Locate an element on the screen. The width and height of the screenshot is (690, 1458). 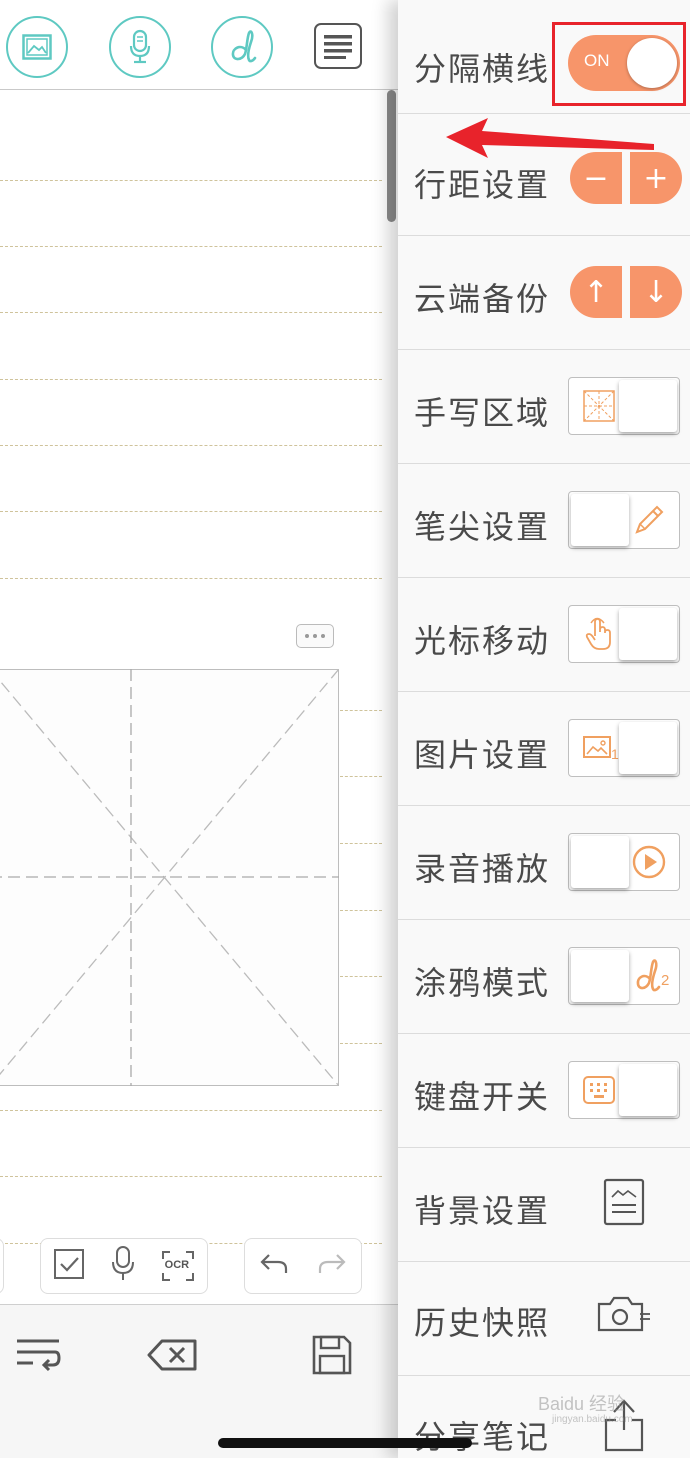
setting-background: 背景设置 is located at coordinates (544, 1205).